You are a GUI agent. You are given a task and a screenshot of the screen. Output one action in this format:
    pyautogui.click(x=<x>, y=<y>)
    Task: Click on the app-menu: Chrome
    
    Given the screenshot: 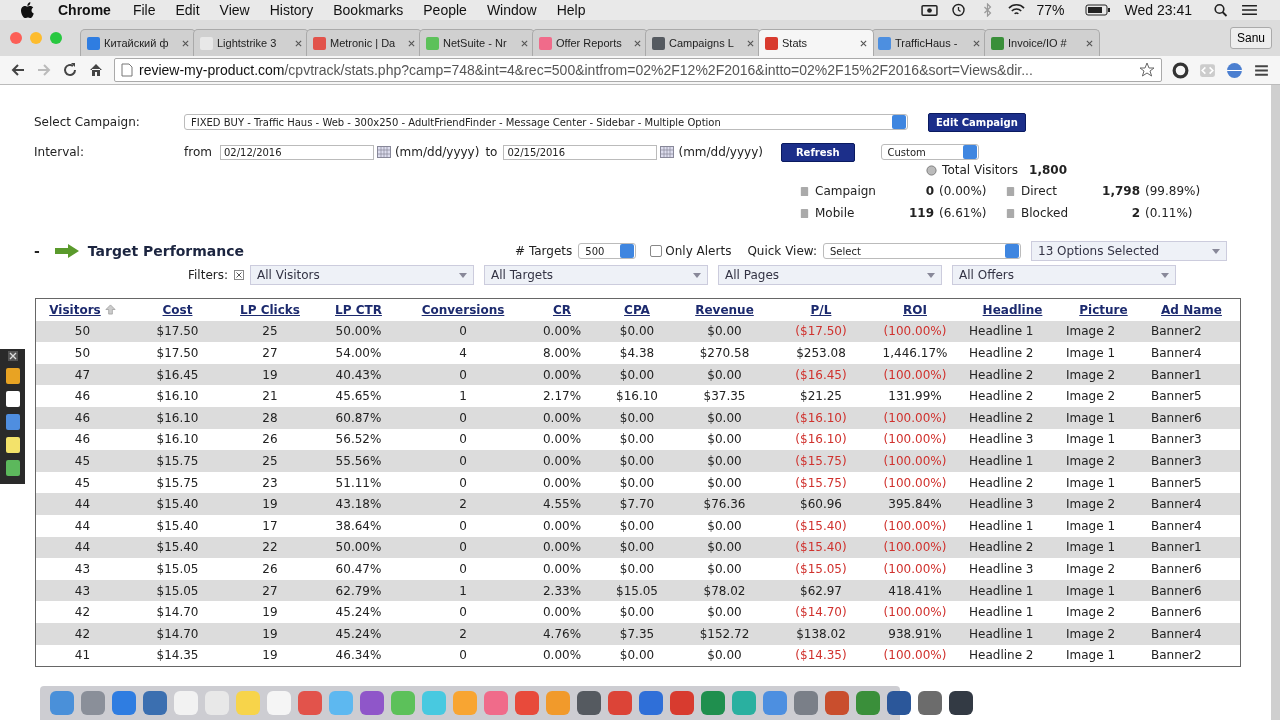 What is the action you would take?
    pyautogui.click(x=84, y=10)
    